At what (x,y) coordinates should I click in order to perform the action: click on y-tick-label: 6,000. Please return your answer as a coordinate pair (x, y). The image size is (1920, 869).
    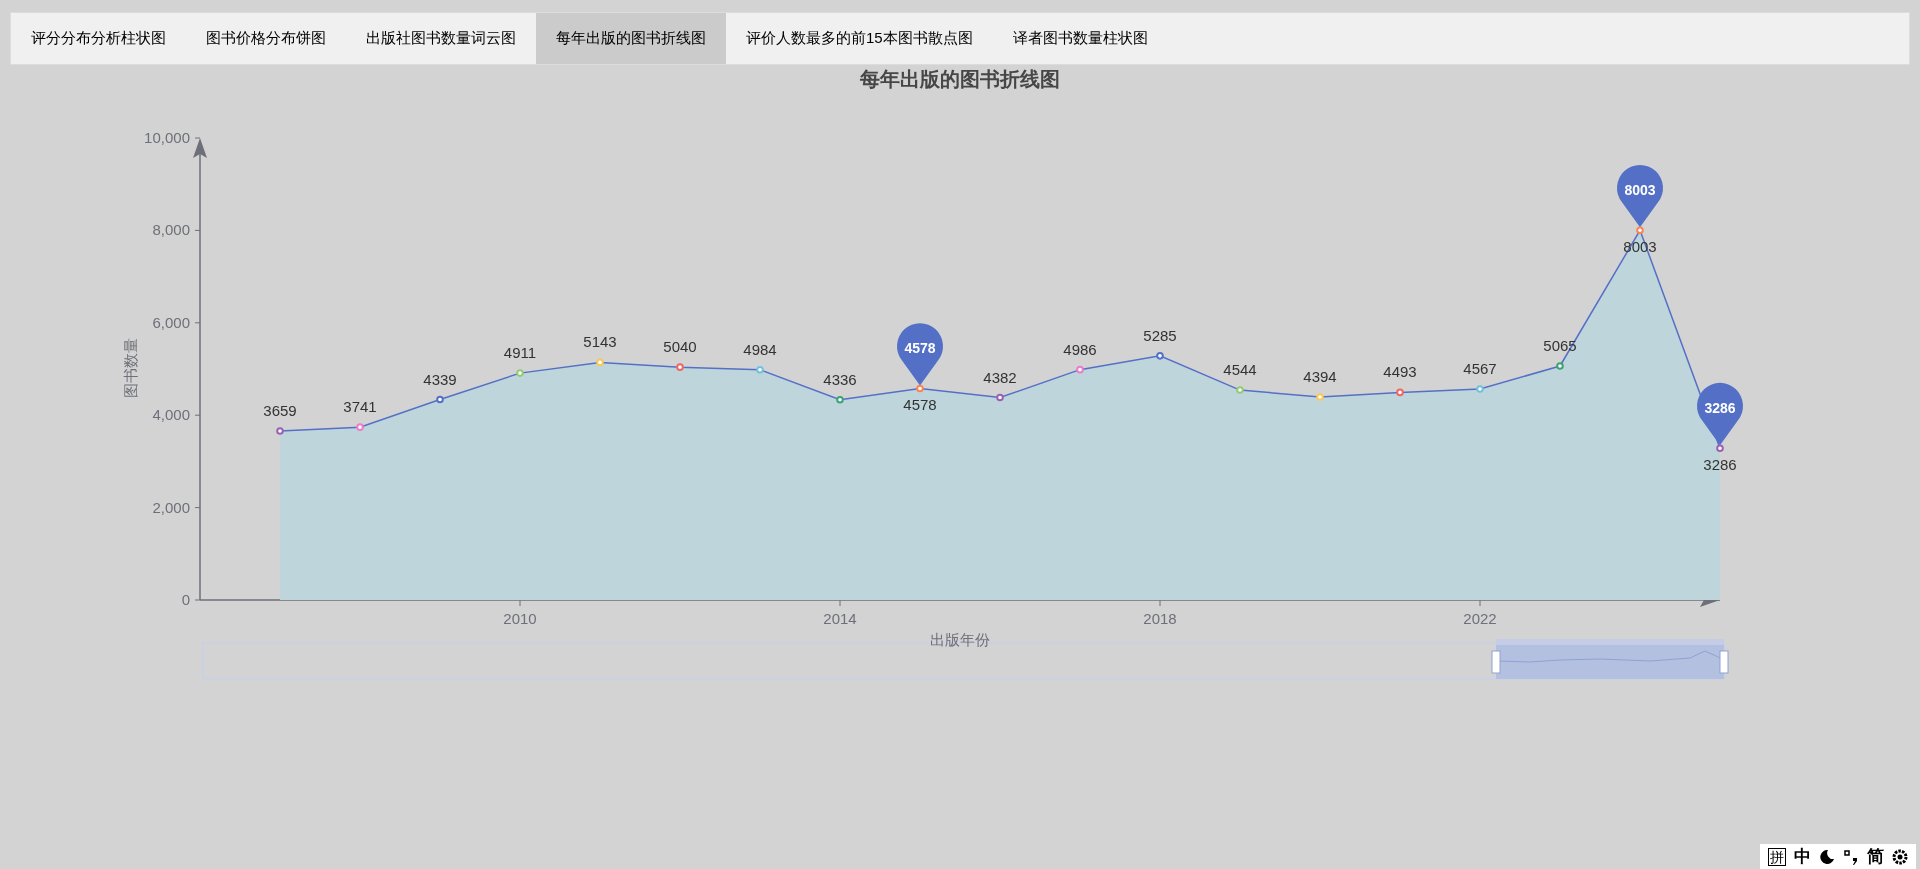
    Looking at the image, I should click on (171, 322).